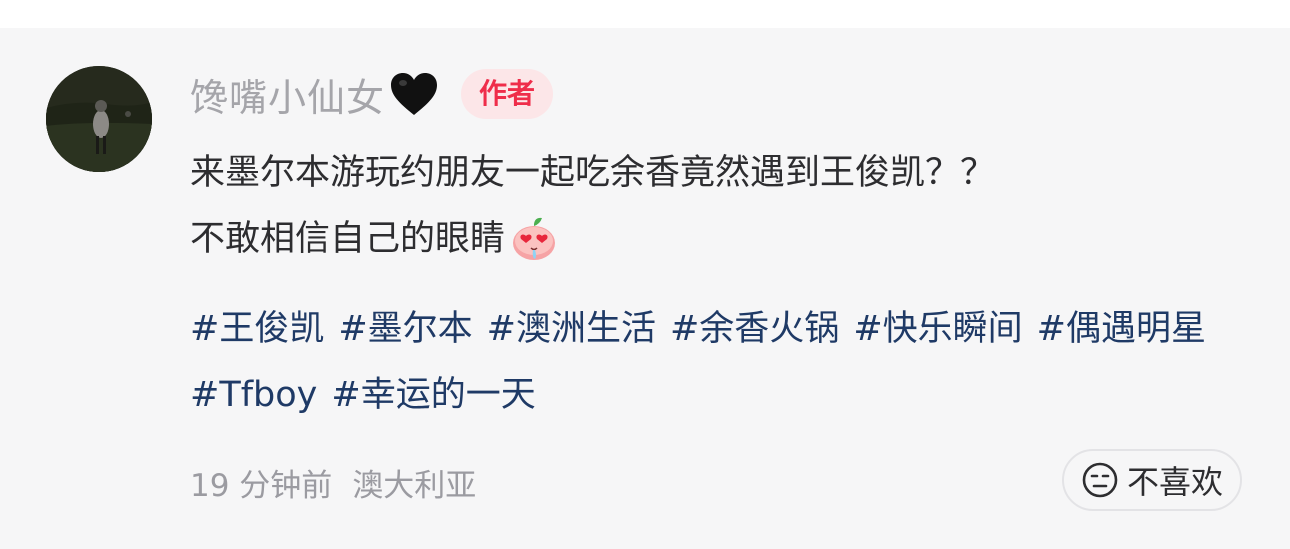 The width and height of the screenshot is (1290, 549). Describe the element at coordinates (414, 94) in the screenshot. I see `black-heart-icon` at that location.